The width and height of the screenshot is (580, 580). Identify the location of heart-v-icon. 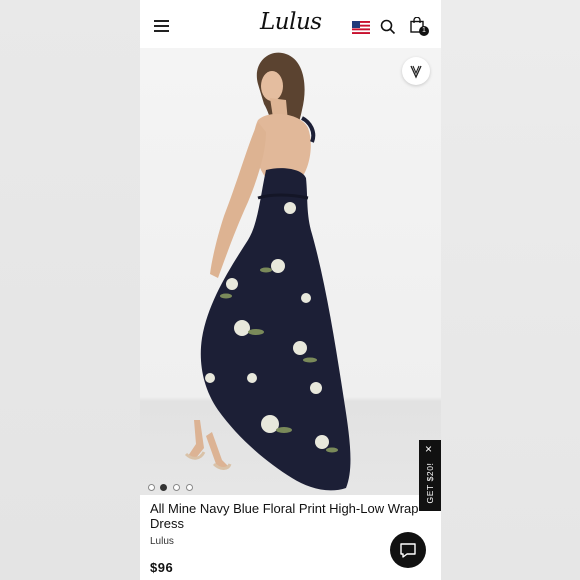
(416, 72).